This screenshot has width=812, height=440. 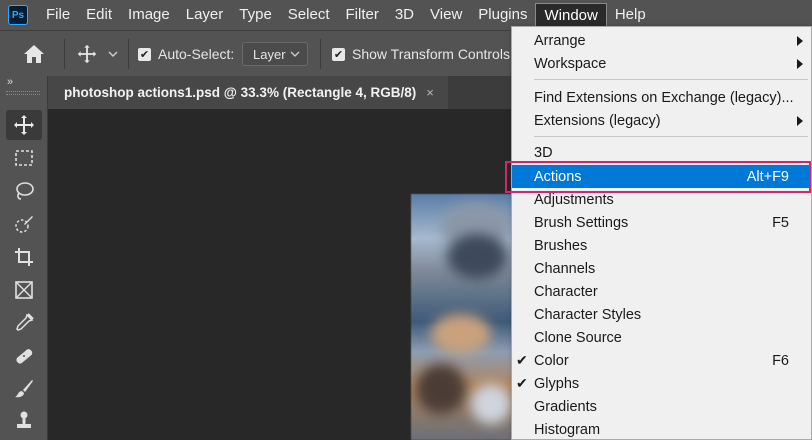 What do you see at coordinates (543, 152) in the screenshot?
I see `menu-item-label: 3D` at bounding box center [543, 152].